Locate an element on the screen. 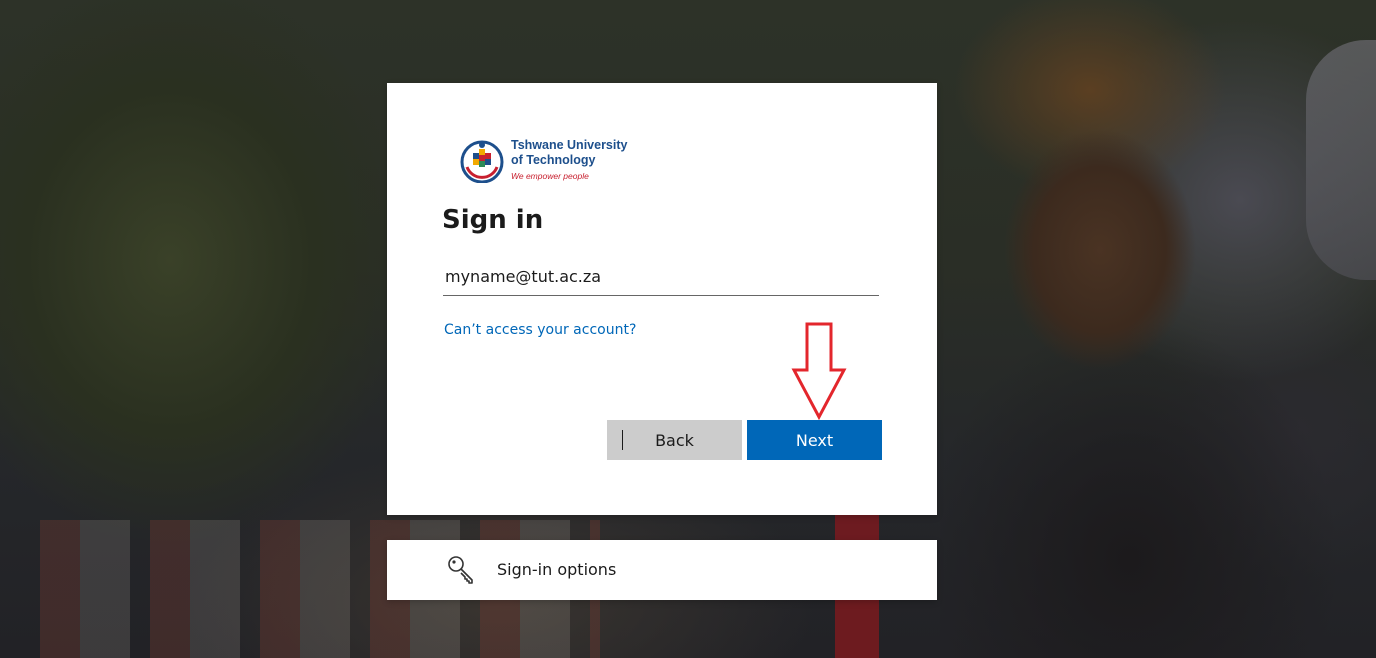 The width and height of the screenshot is (1376, 658). logo-tagline: We empower people is located at coordinates (550, 176).